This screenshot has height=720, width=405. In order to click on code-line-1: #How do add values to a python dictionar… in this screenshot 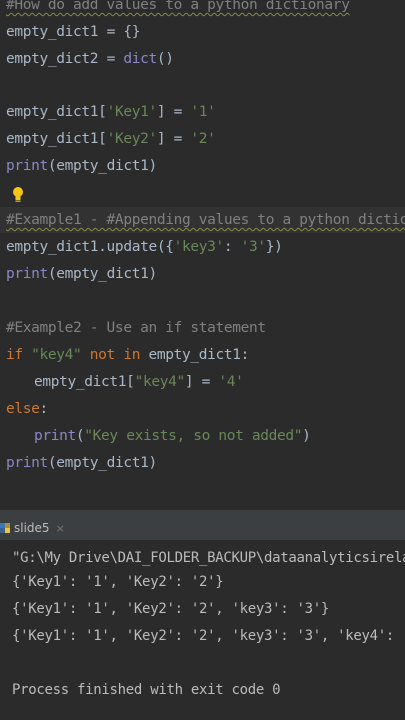, I will do `click(178, 9)`.